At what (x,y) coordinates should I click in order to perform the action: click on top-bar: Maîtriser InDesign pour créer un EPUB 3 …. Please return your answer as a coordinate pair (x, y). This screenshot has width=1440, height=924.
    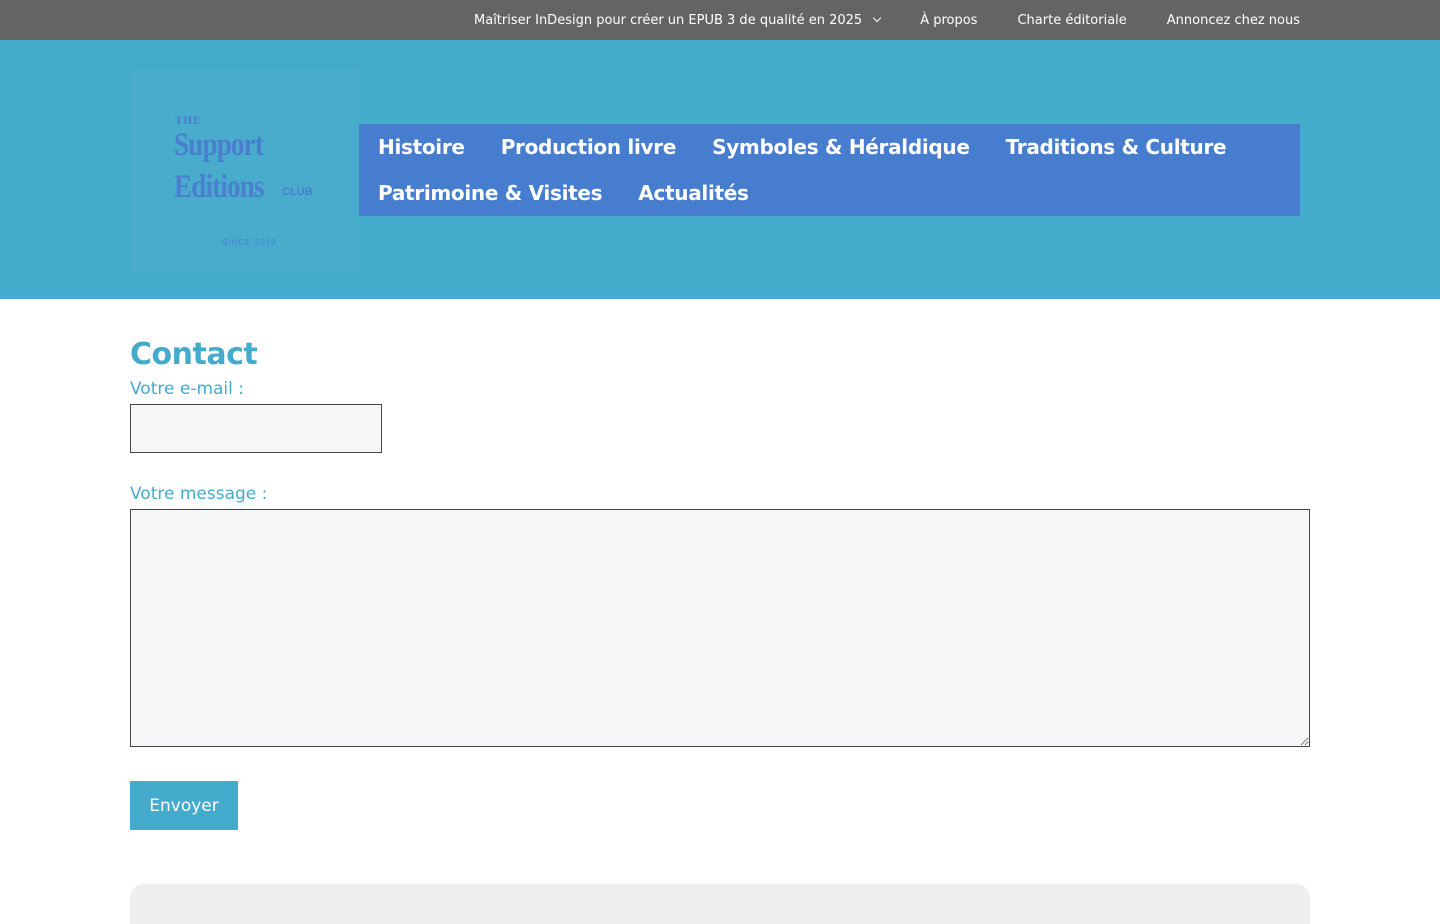
    Looking at the image, I should click on (720, 20).